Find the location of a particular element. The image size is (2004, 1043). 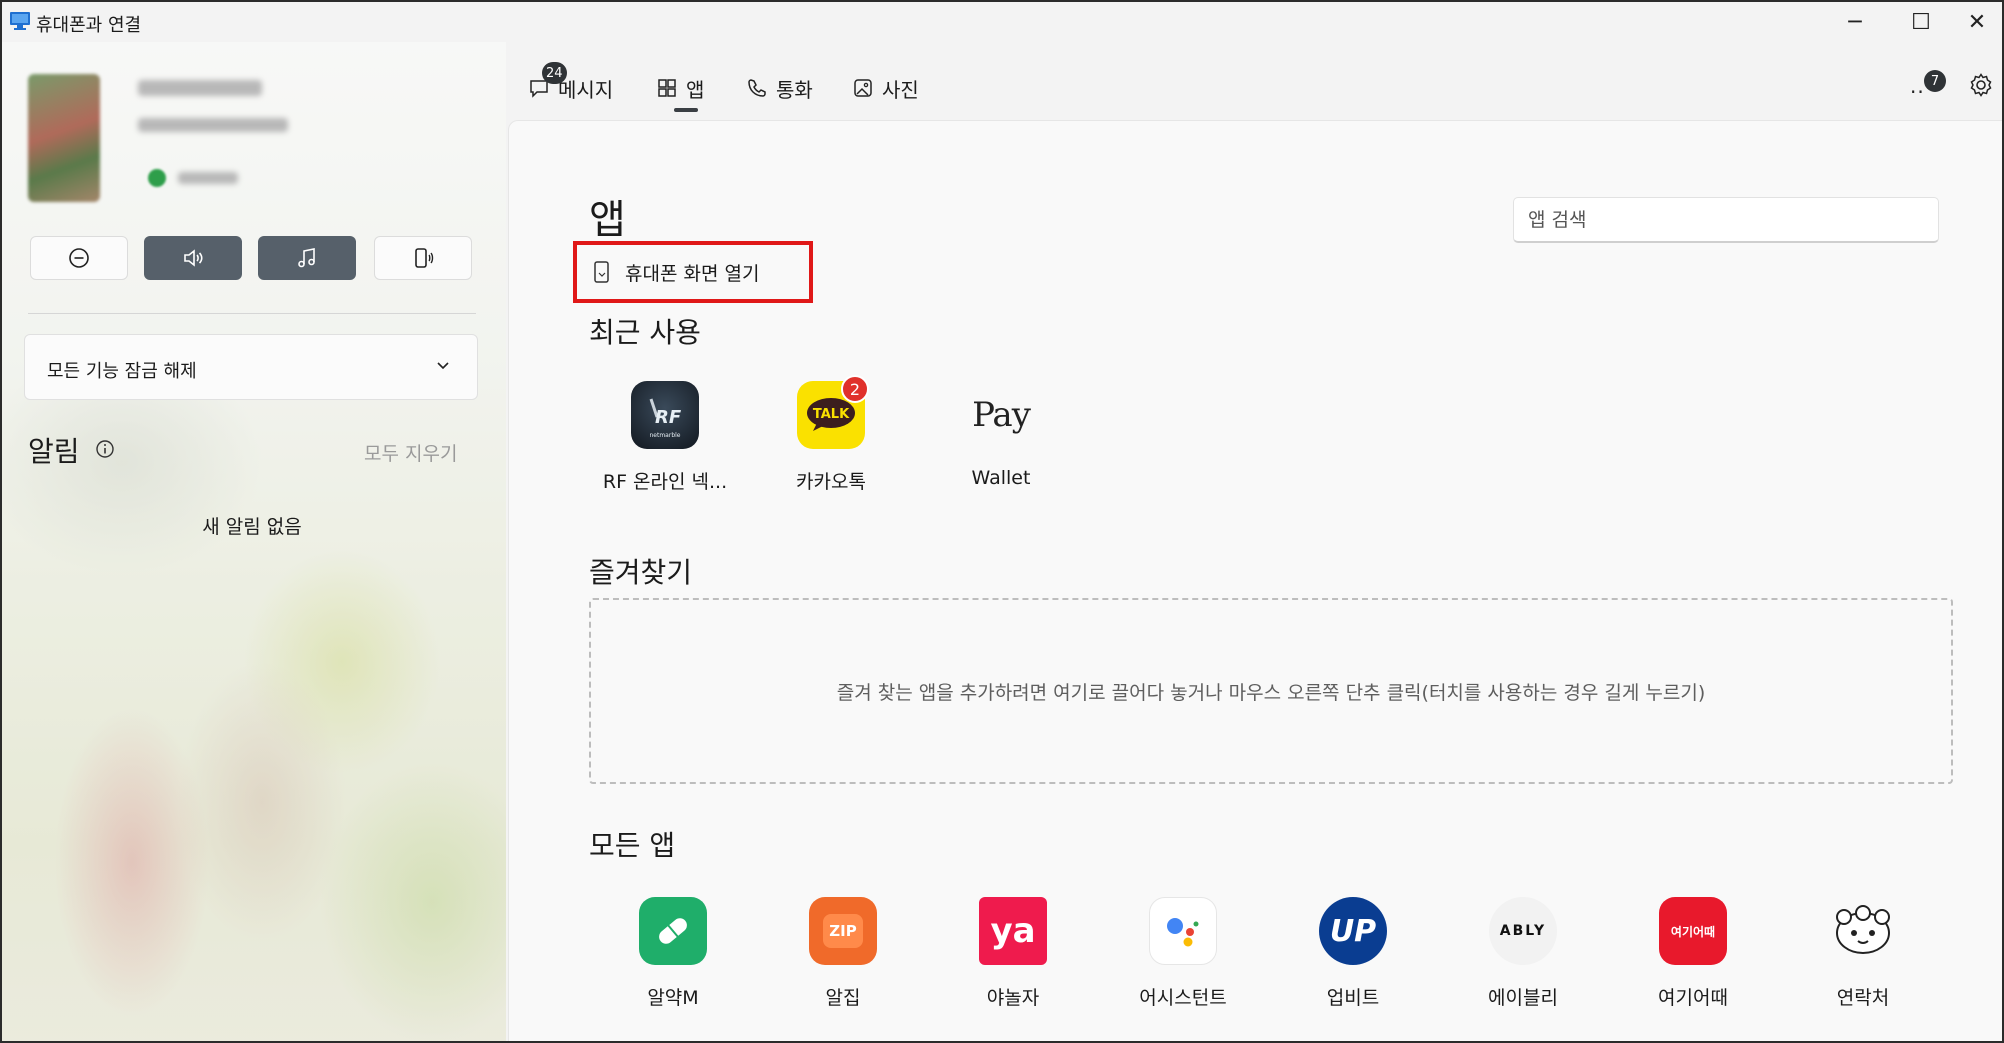

tab-photos: 사진 is located at coordinates (885, 88).